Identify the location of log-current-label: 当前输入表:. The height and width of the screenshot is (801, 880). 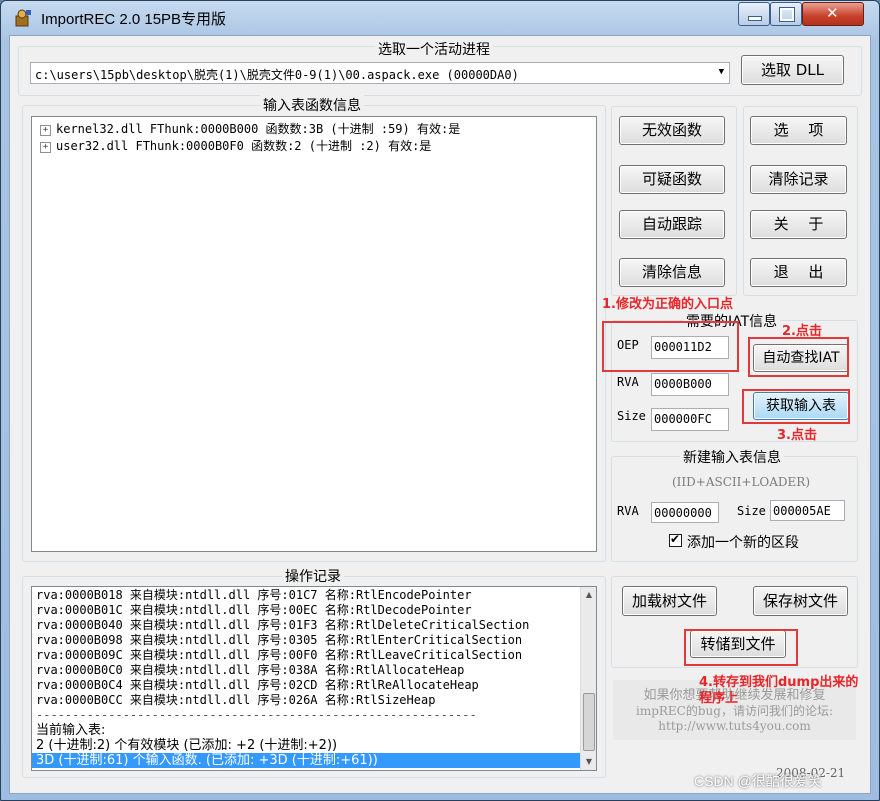
(71, 730).